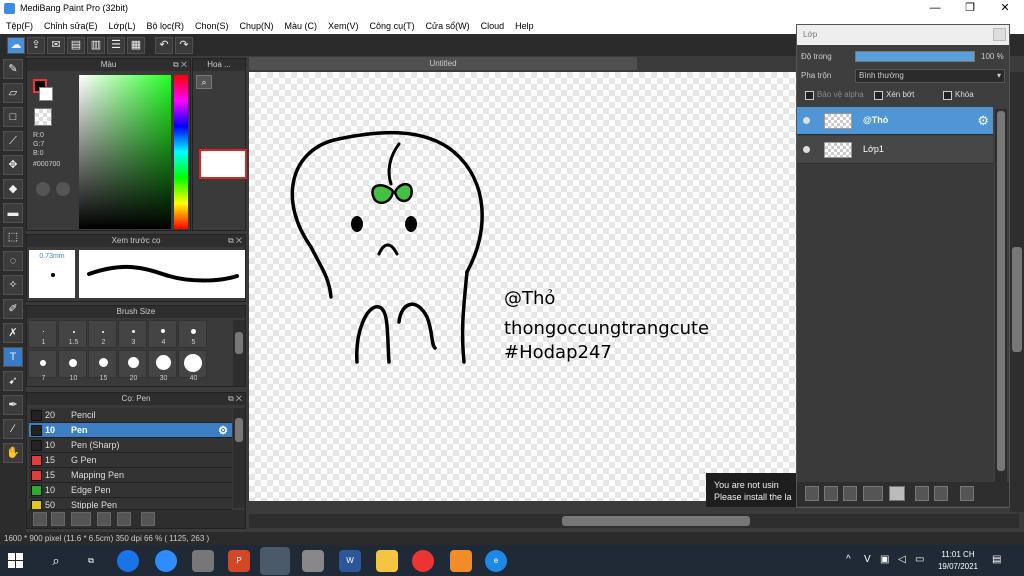  I want to click on new-8bit-layer-icon, so click(850, 493).